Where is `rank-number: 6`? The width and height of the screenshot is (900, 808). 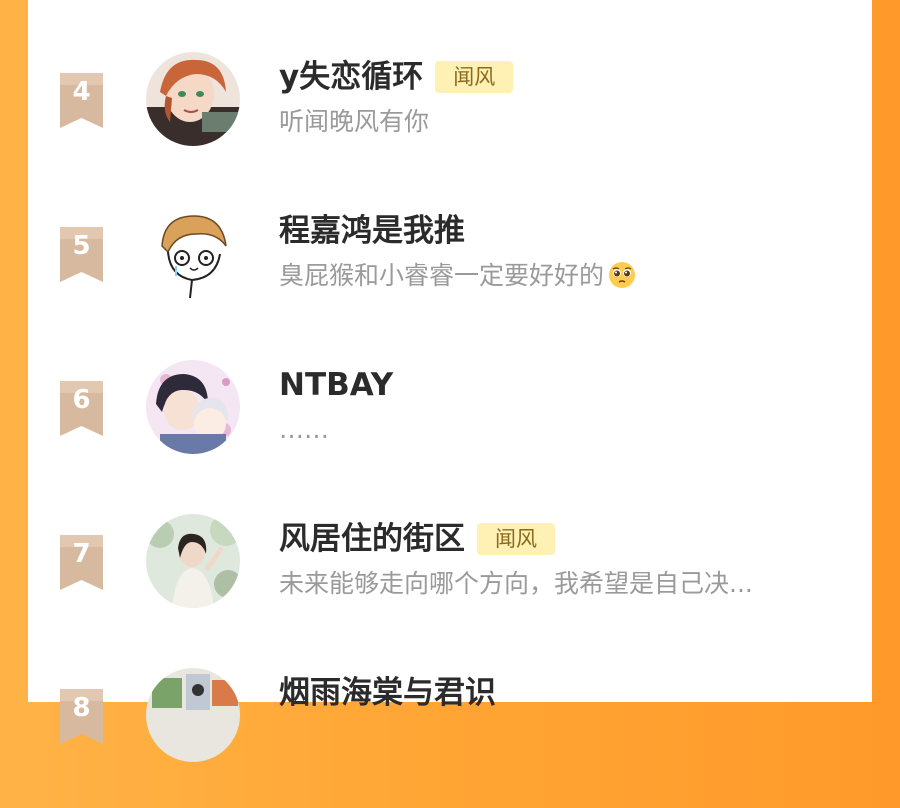 rank-number: 6 is located at coordinates (81, 400).